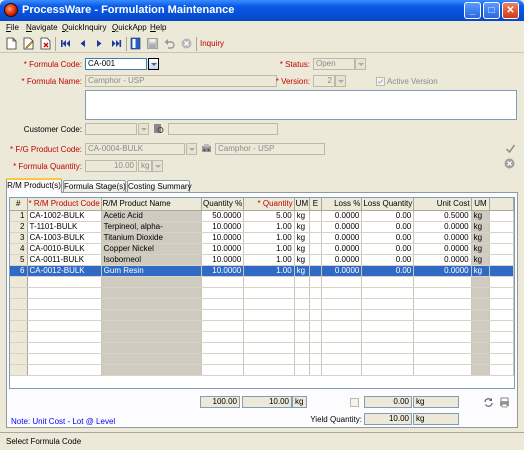 The width and height of the screenshot is (524, 450). Describe the element at coordinates (388, 216) in the screenshot. I see `grid-cell: 0.00` at that location.